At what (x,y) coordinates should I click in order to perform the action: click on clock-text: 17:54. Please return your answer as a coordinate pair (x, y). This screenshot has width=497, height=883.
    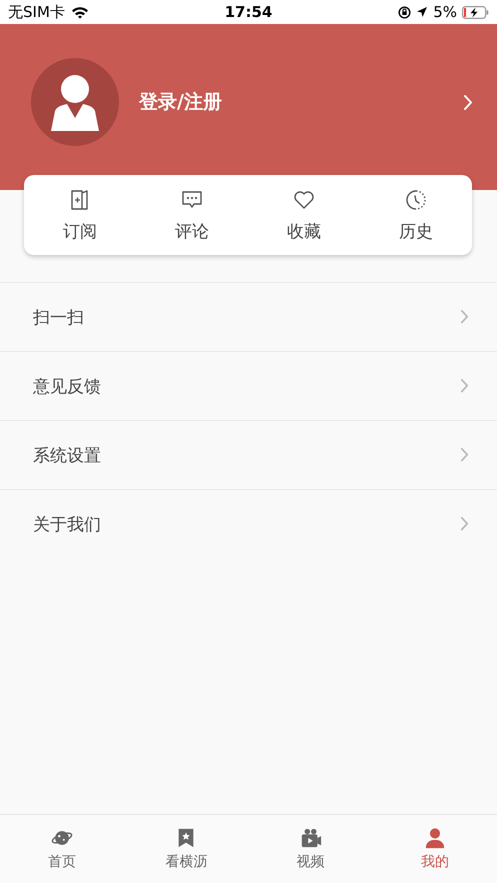
    Looking at the image, I should click on (248, 12).